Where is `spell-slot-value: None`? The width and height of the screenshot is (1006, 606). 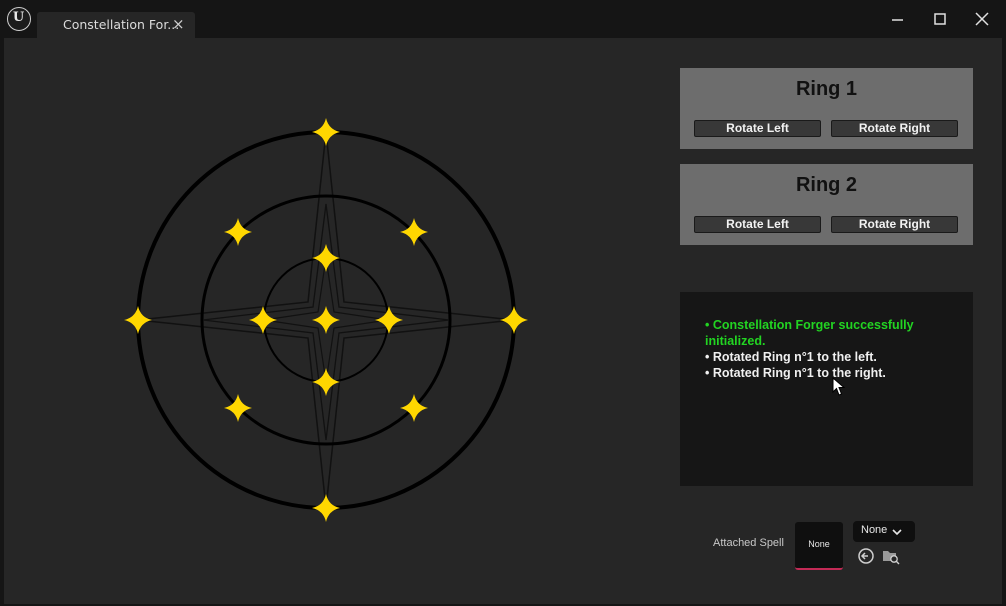 spell-slot-value: None is located at coordinates (819, 544).